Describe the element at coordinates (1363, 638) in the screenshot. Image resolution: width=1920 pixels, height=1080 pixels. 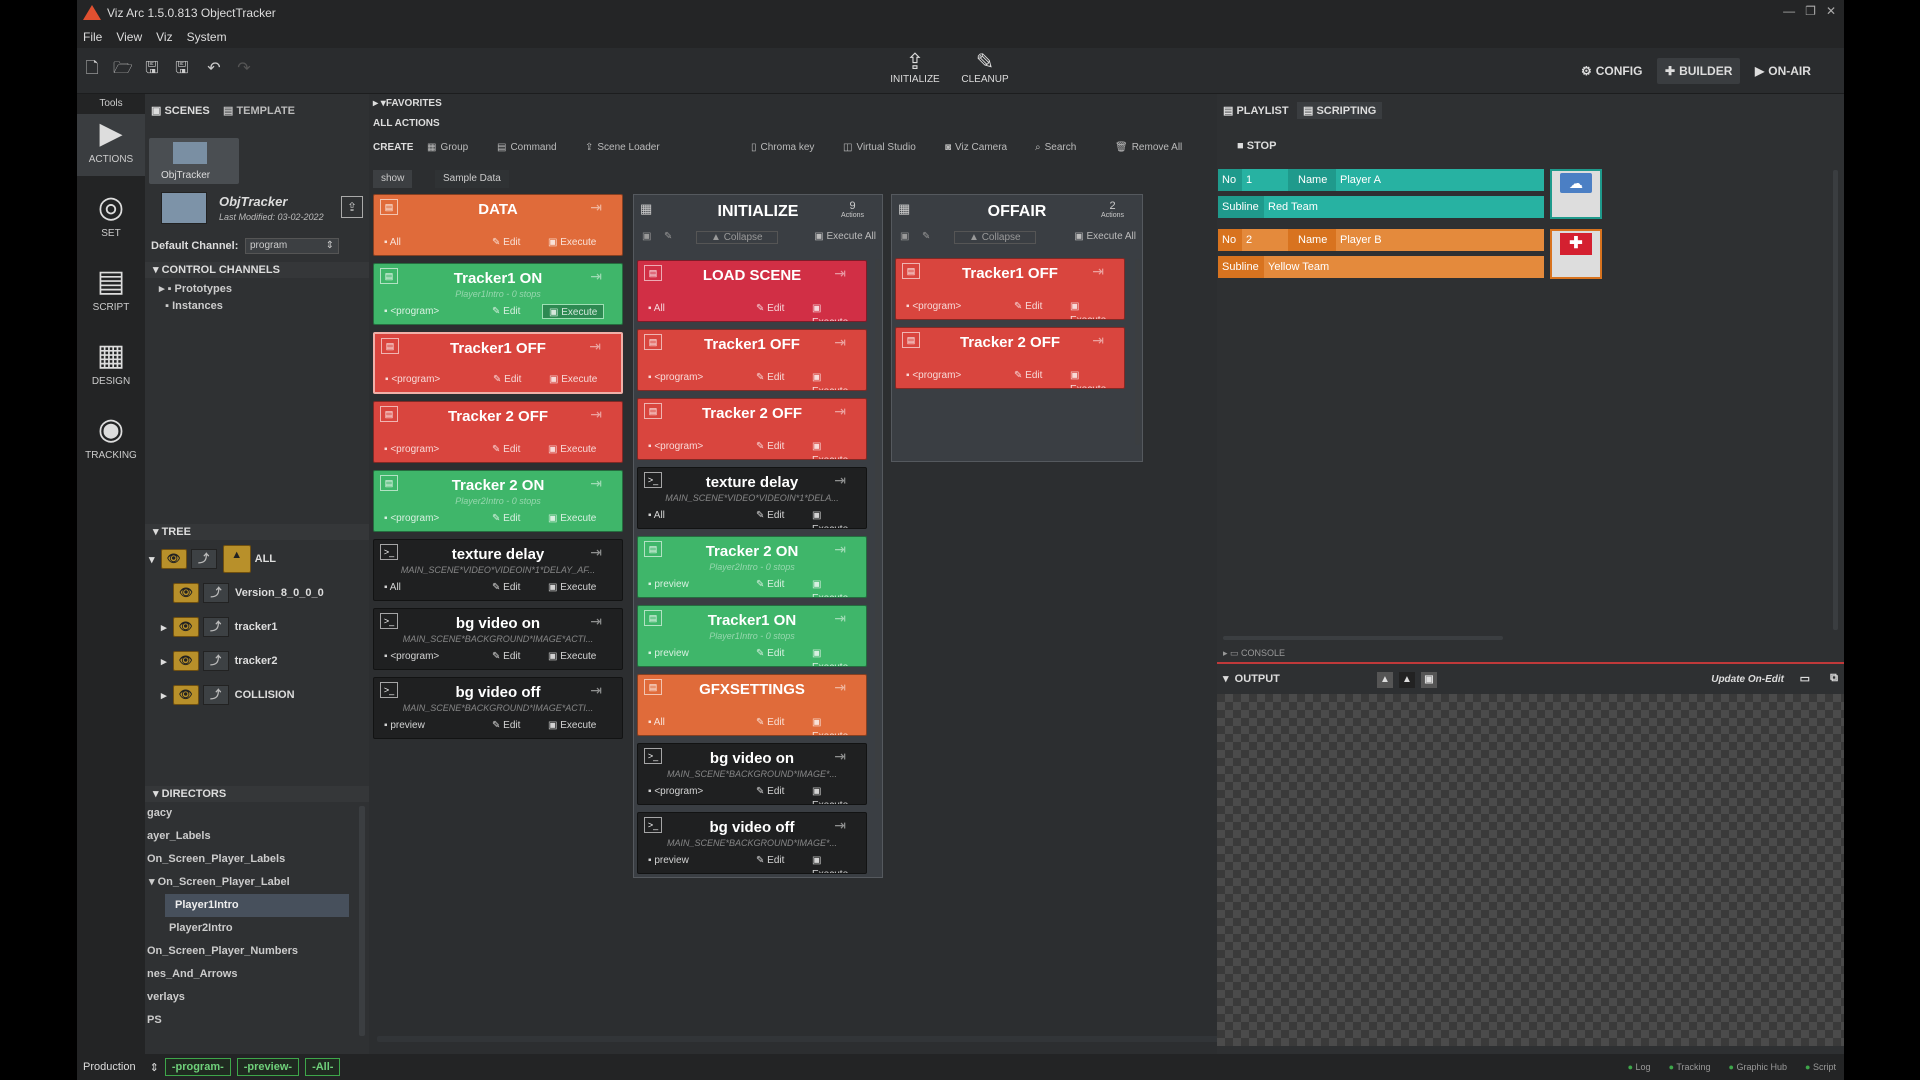
I see `playlist-hscrollbar` at that location.